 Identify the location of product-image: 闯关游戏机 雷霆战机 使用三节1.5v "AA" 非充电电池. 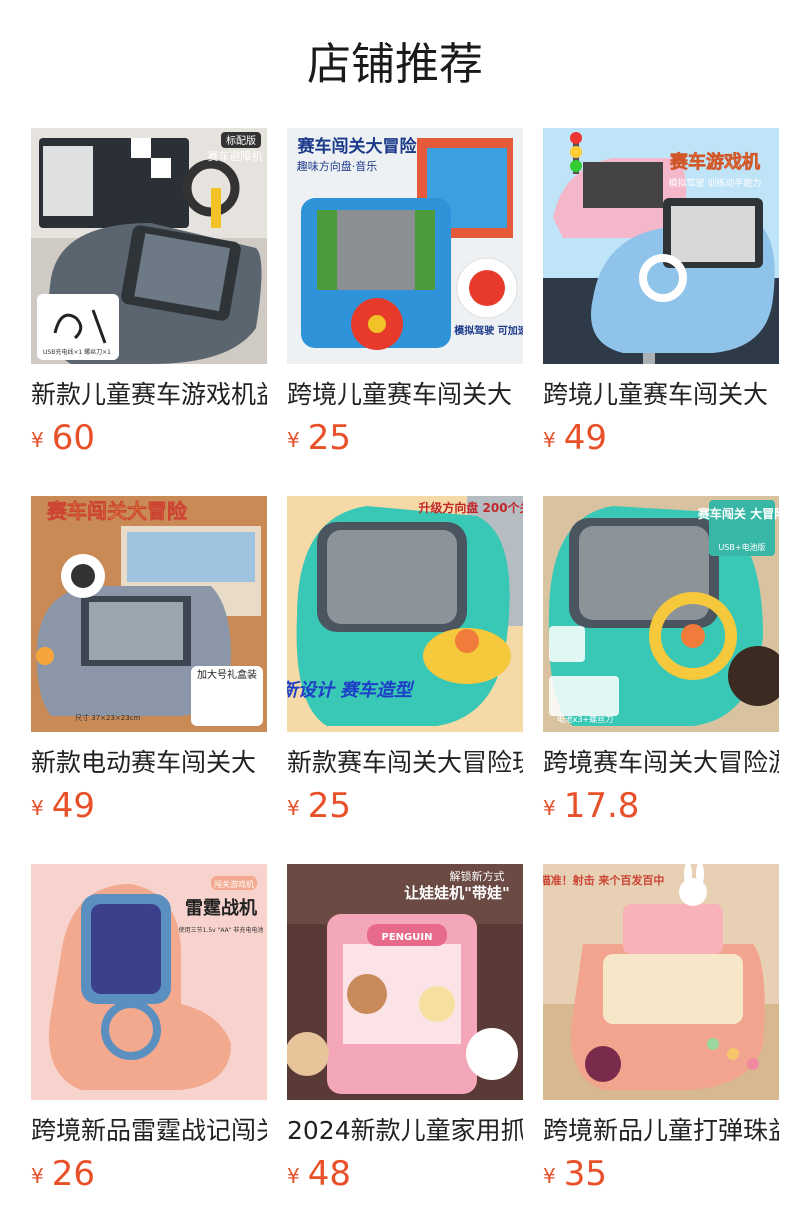
(149, 982).